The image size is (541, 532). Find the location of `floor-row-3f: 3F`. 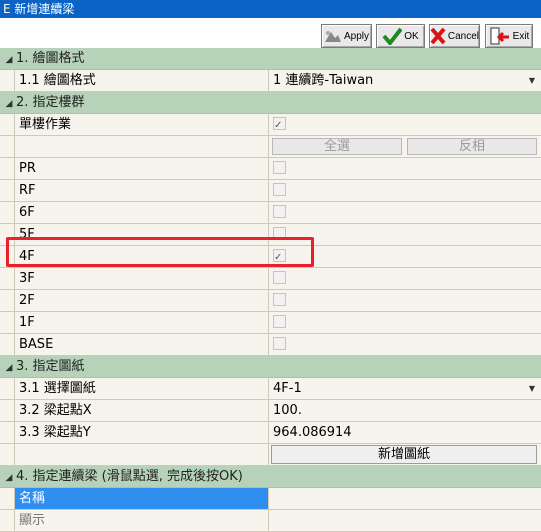

floor-row-3f: 3F is located at coordinates (270, 279).